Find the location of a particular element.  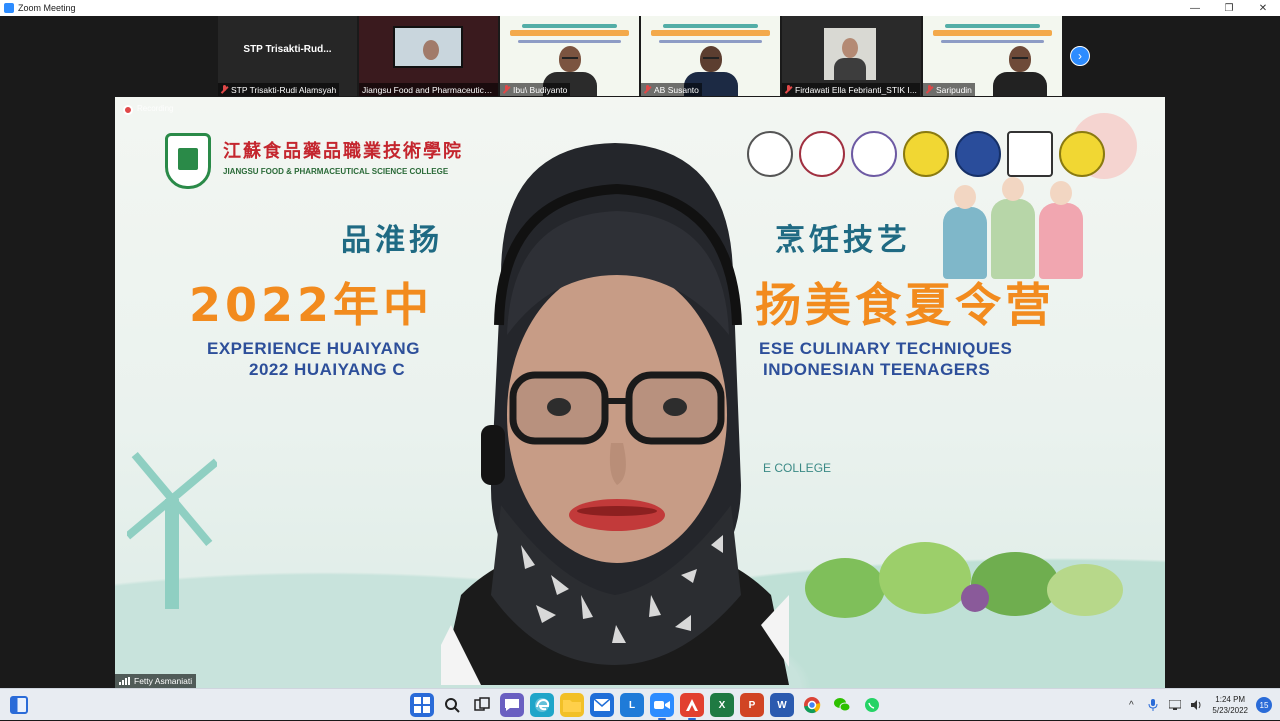

participant-video is located at coordinates (1020, 71).